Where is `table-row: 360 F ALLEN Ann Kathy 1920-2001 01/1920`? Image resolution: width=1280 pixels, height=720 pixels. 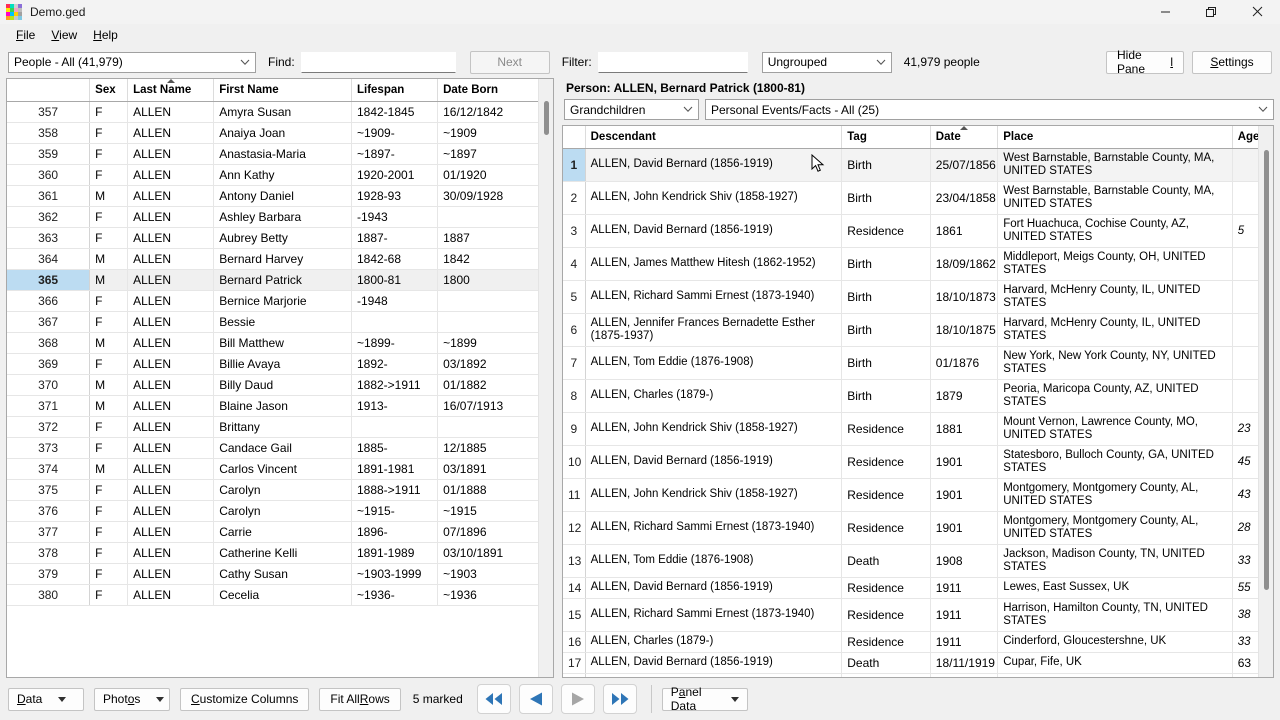
table-row: 360 F ALLEN Ann Kathy 1920-2001 01/1920 is located at coordinates (280, 175).